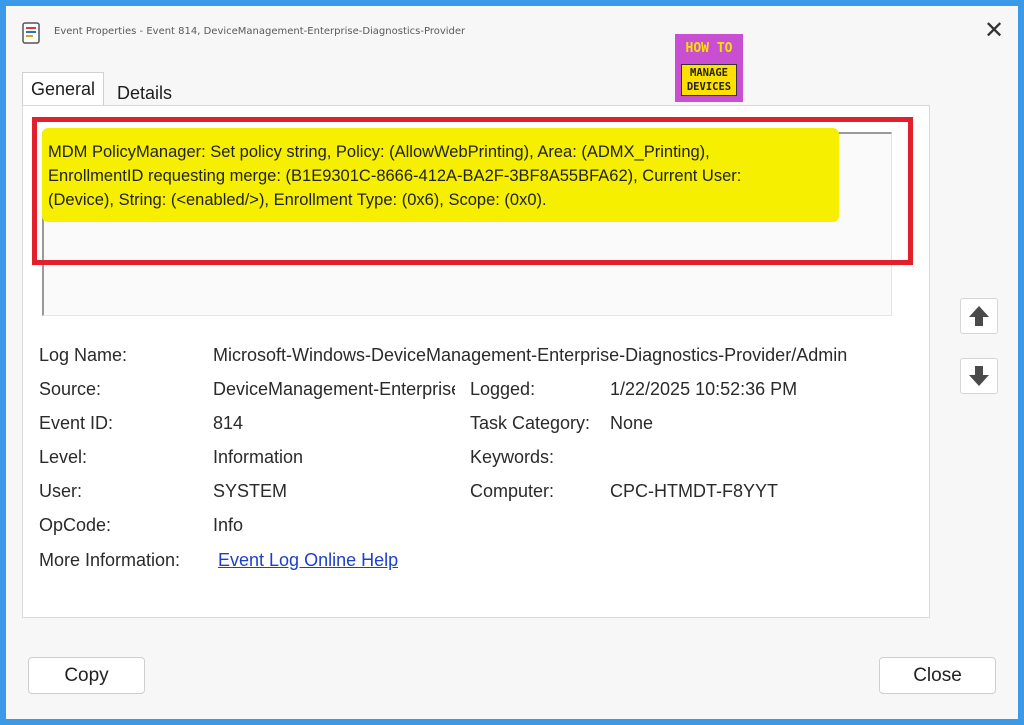 Image resolution: width=1024 pixels, height=725 pixels. I want to click on next-event-button, so click(979, 376).